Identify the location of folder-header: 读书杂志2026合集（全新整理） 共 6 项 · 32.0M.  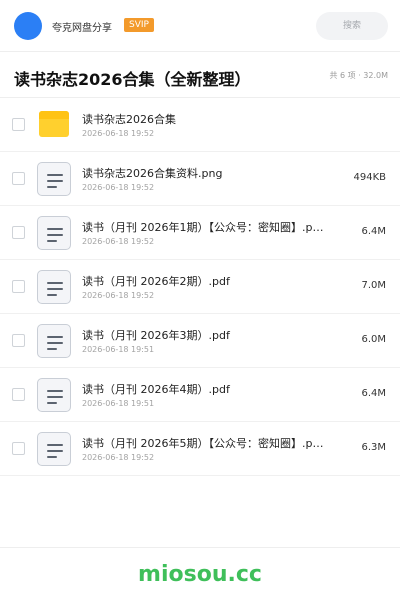
(200, 75).